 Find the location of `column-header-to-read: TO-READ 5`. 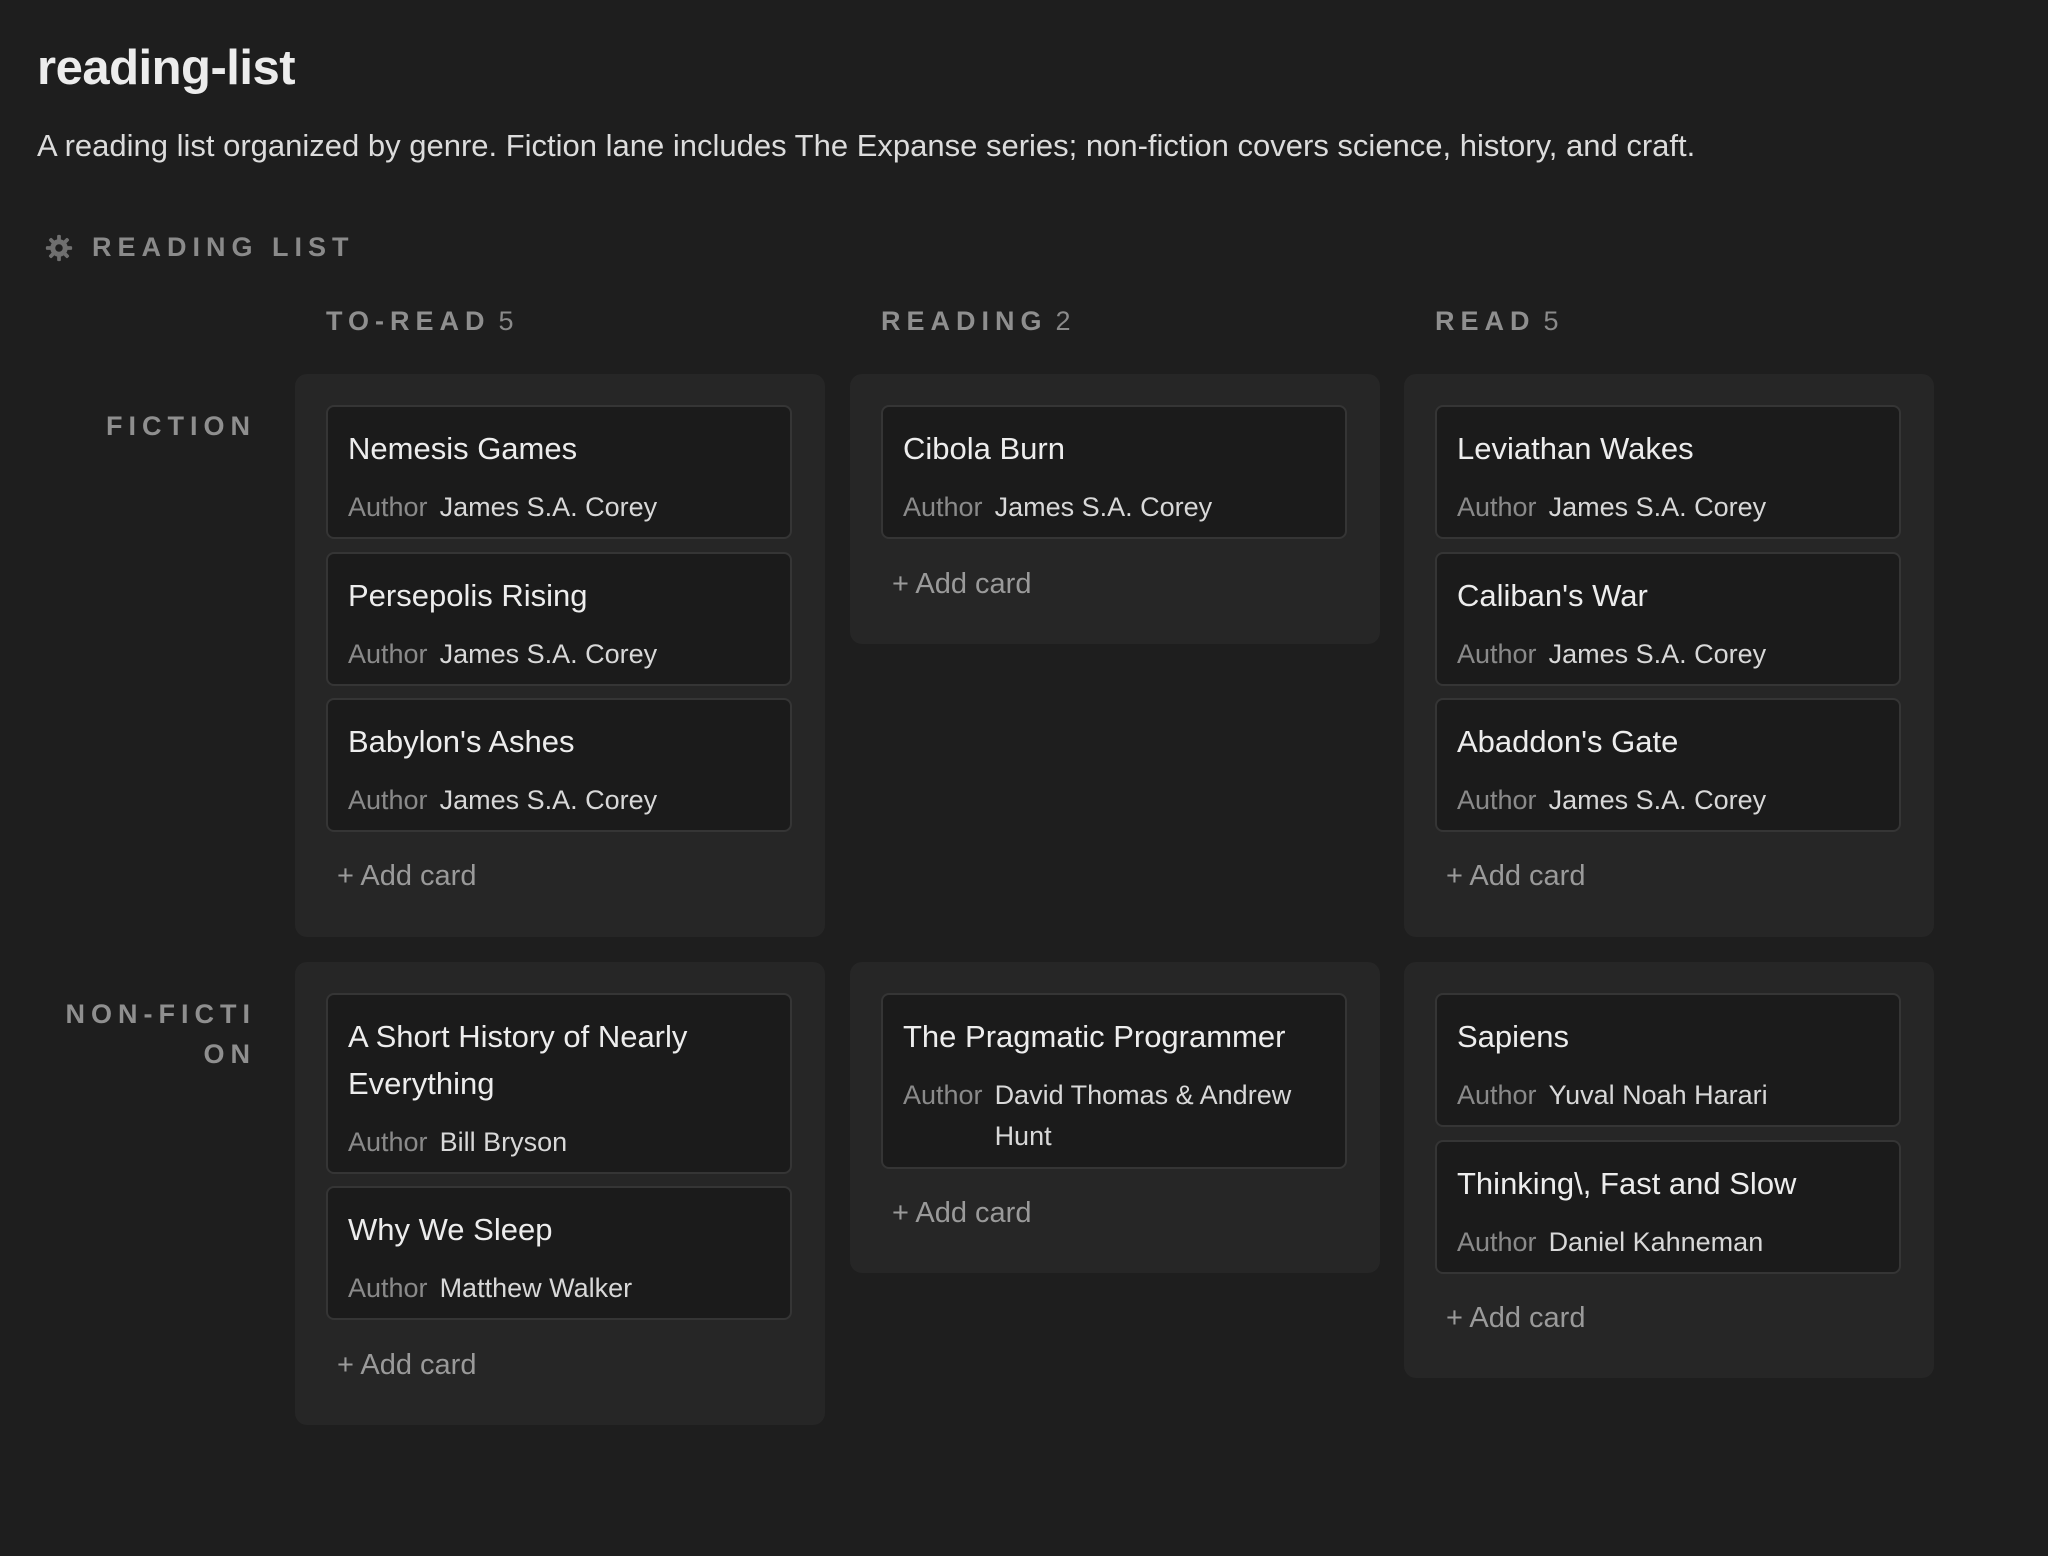

column-header-to-read: TO-READ 5 is located at coordinates (421, 321).